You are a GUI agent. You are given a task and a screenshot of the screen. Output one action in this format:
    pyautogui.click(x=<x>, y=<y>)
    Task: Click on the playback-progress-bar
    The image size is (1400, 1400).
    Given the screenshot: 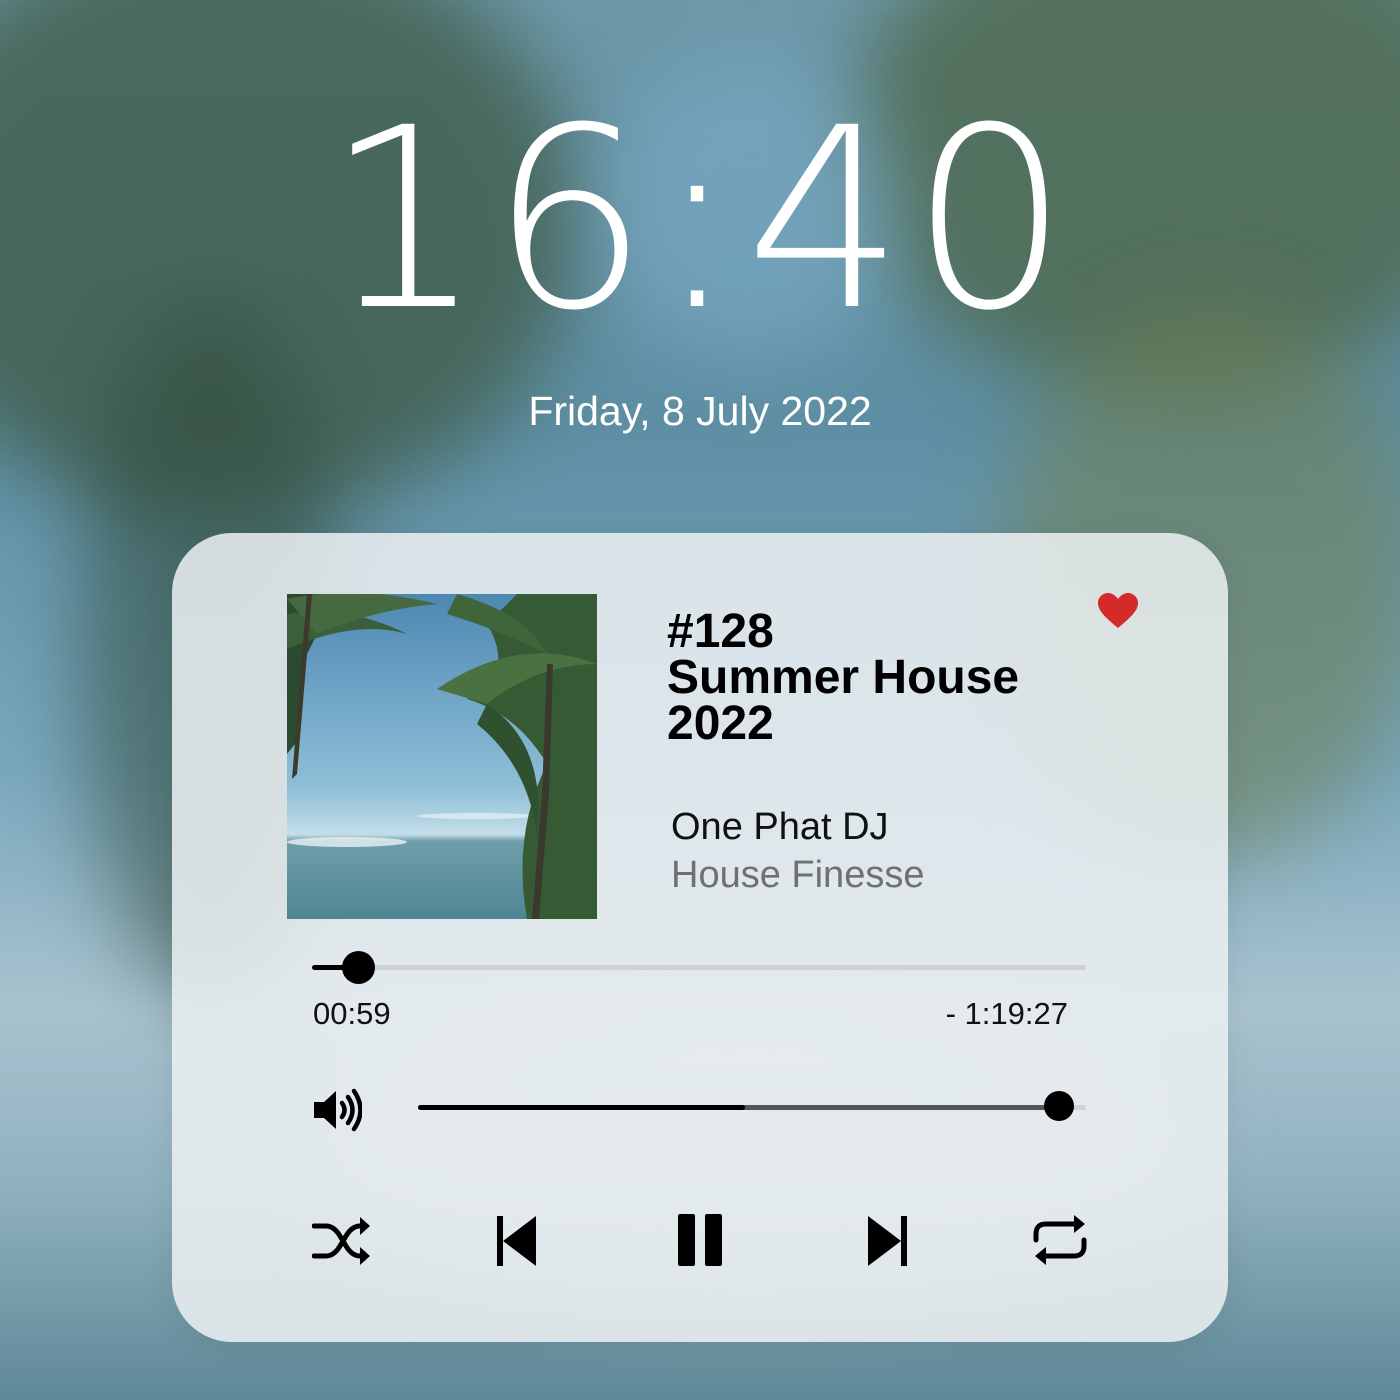 What is the action you would take?
    pyautogui.click(x=699, y=967)
    